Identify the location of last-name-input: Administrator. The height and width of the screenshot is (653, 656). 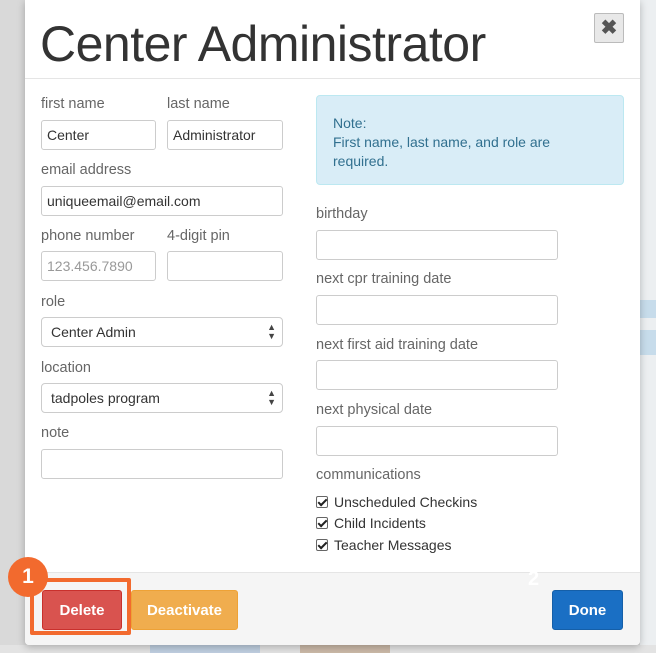
(225, 135).